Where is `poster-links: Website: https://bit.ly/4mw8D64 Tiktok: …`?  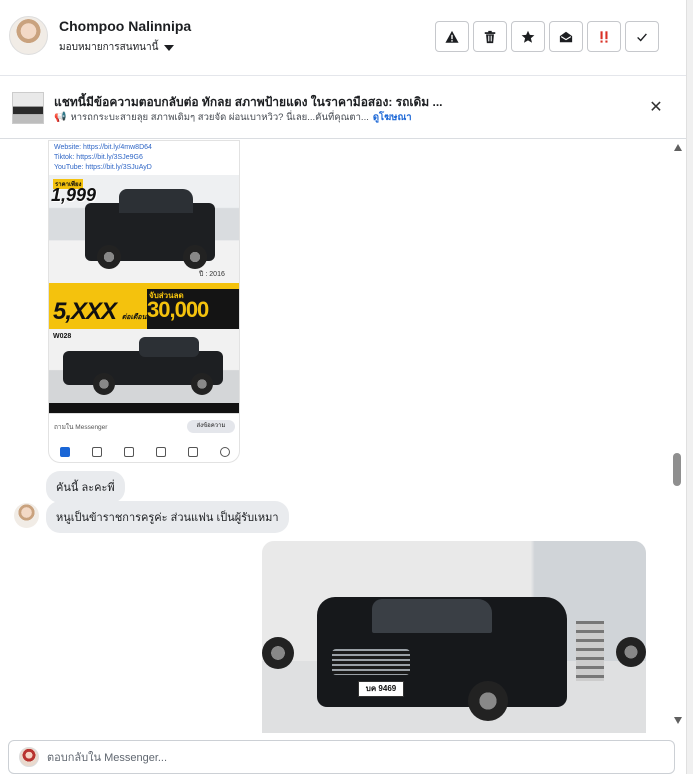 poster-links: Website: https://bit.ly/4mw8D64 Tiktok: … is located at coordinates (144, 158).